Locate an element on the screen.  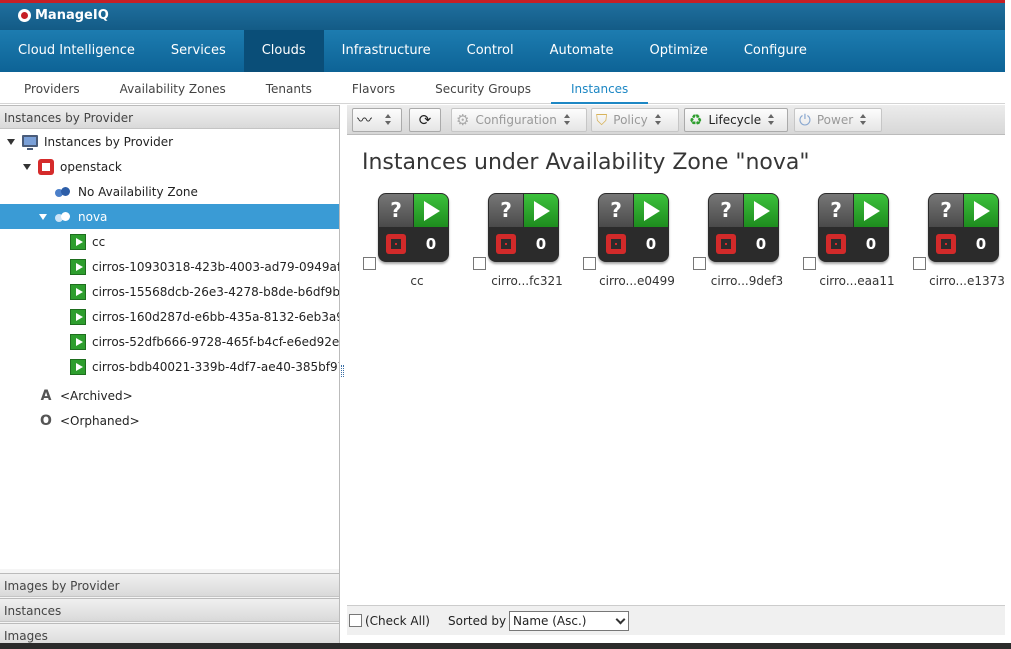
policy-button: ⛉ Policy is located at coordinates (635, 120).